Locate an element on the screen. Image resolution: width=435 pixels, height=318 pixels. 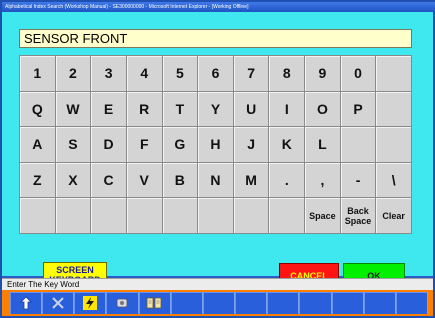
key-a: A is located at coordinates (38, 145).